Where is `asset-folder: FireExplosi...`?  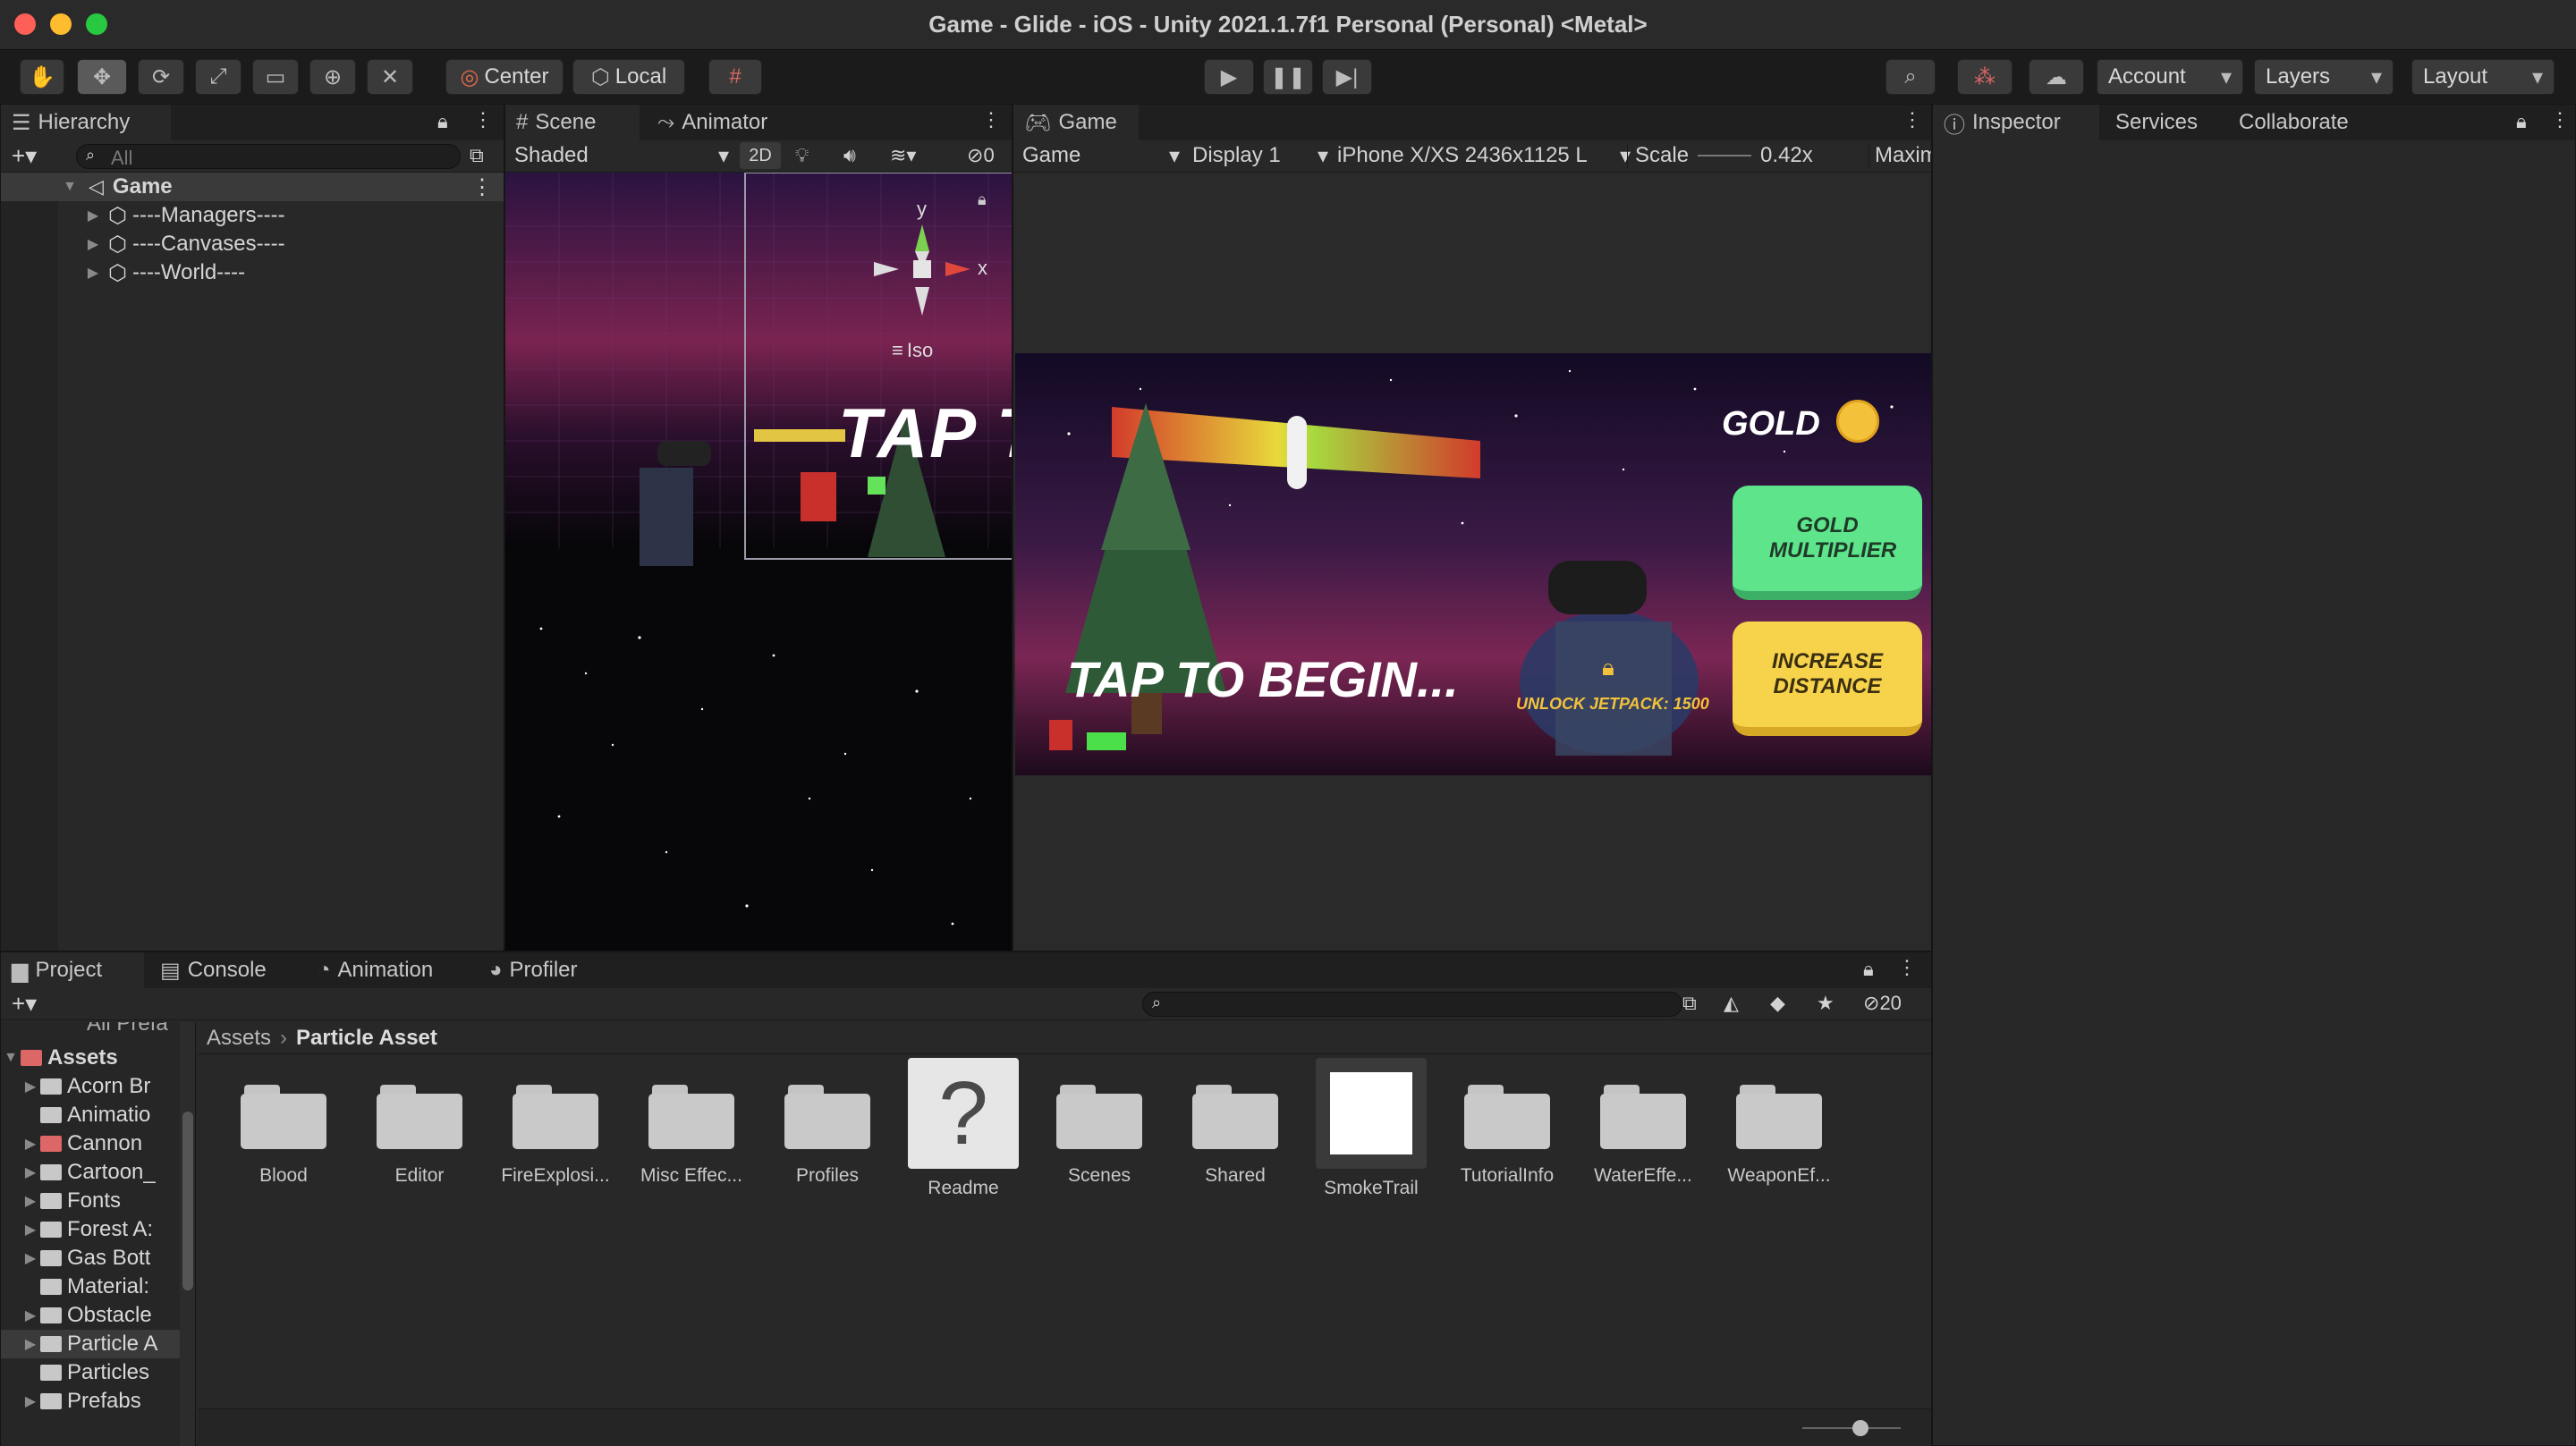 asset-folder: FireExplosi... is located at coordinates (555, 1134).